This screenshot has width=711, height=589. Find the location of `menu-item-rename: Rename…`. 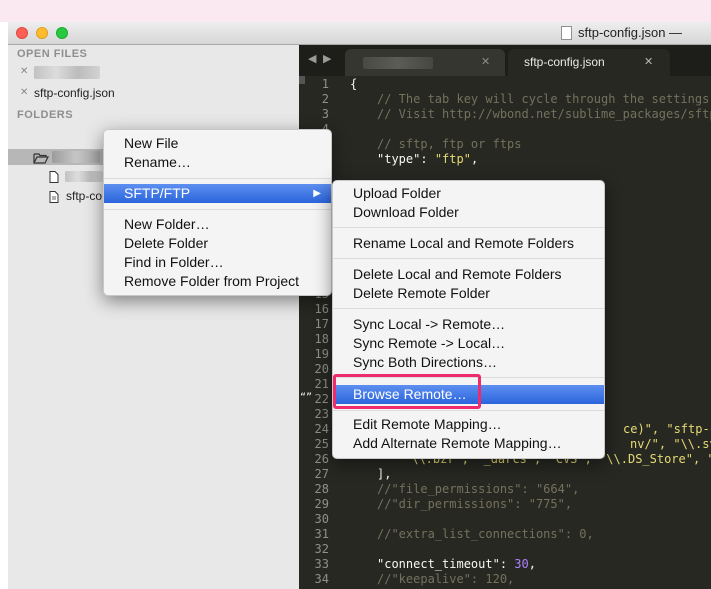

menu-item-rename: Rename… is located at coordinates (217, 162).